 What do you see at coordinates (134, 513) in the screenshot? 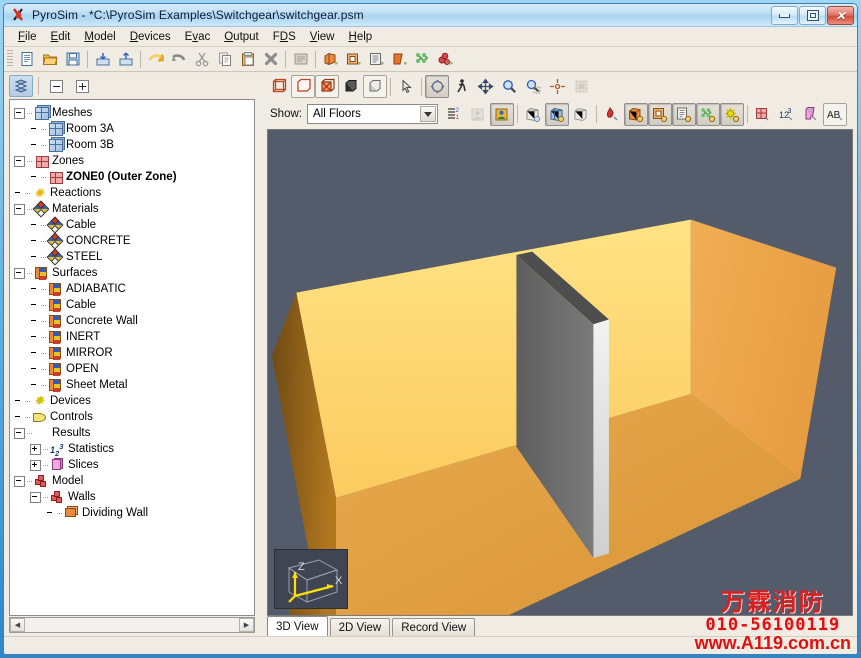
I see `tree-item-dividing-wall: Dividing Wall` at bounding box center [134, 513].